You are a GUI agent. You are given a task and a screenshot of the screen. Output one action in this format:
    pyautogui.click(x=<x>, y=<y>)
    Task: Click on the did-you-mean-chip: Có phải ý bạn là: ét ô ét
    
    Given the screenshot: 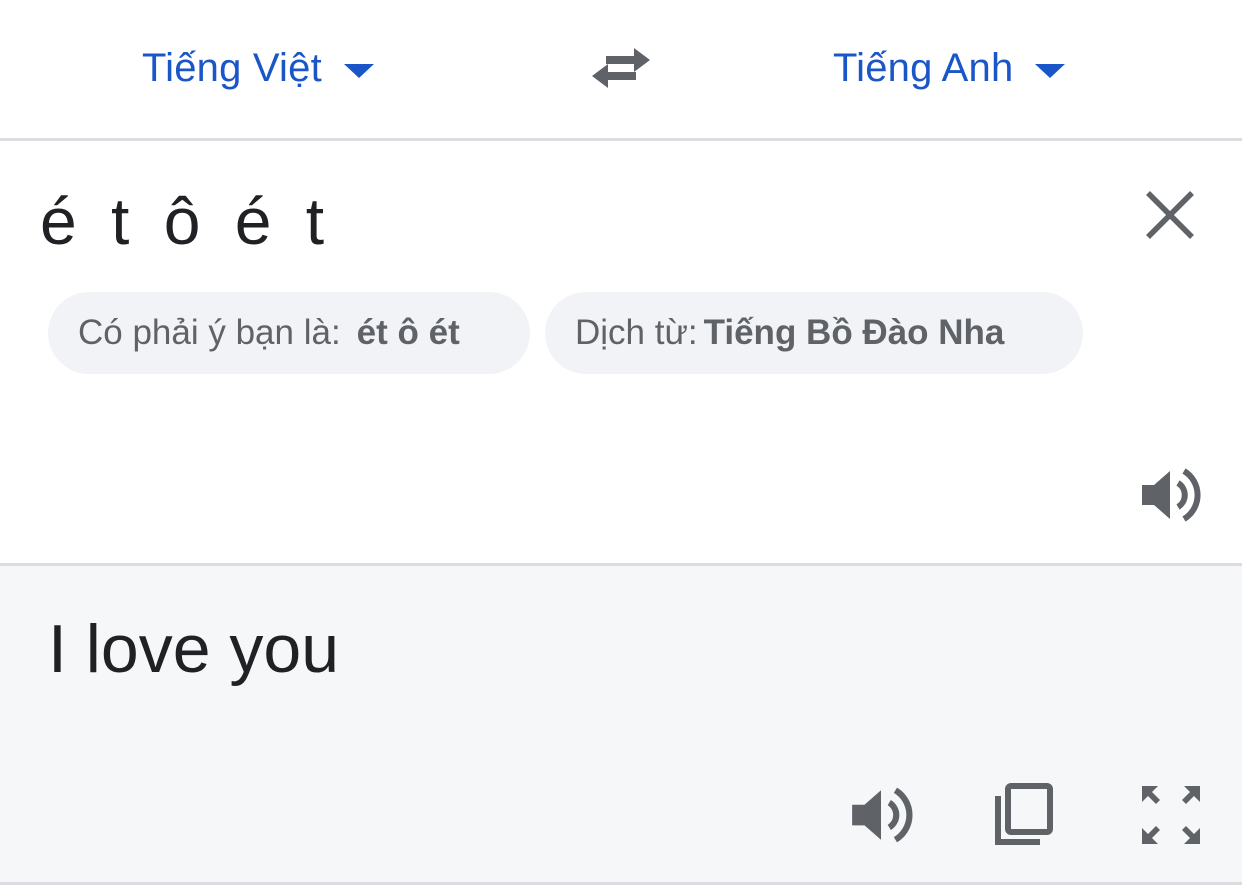 What is the action you would take?
    pyautogui.click(x=289, y=333)
    